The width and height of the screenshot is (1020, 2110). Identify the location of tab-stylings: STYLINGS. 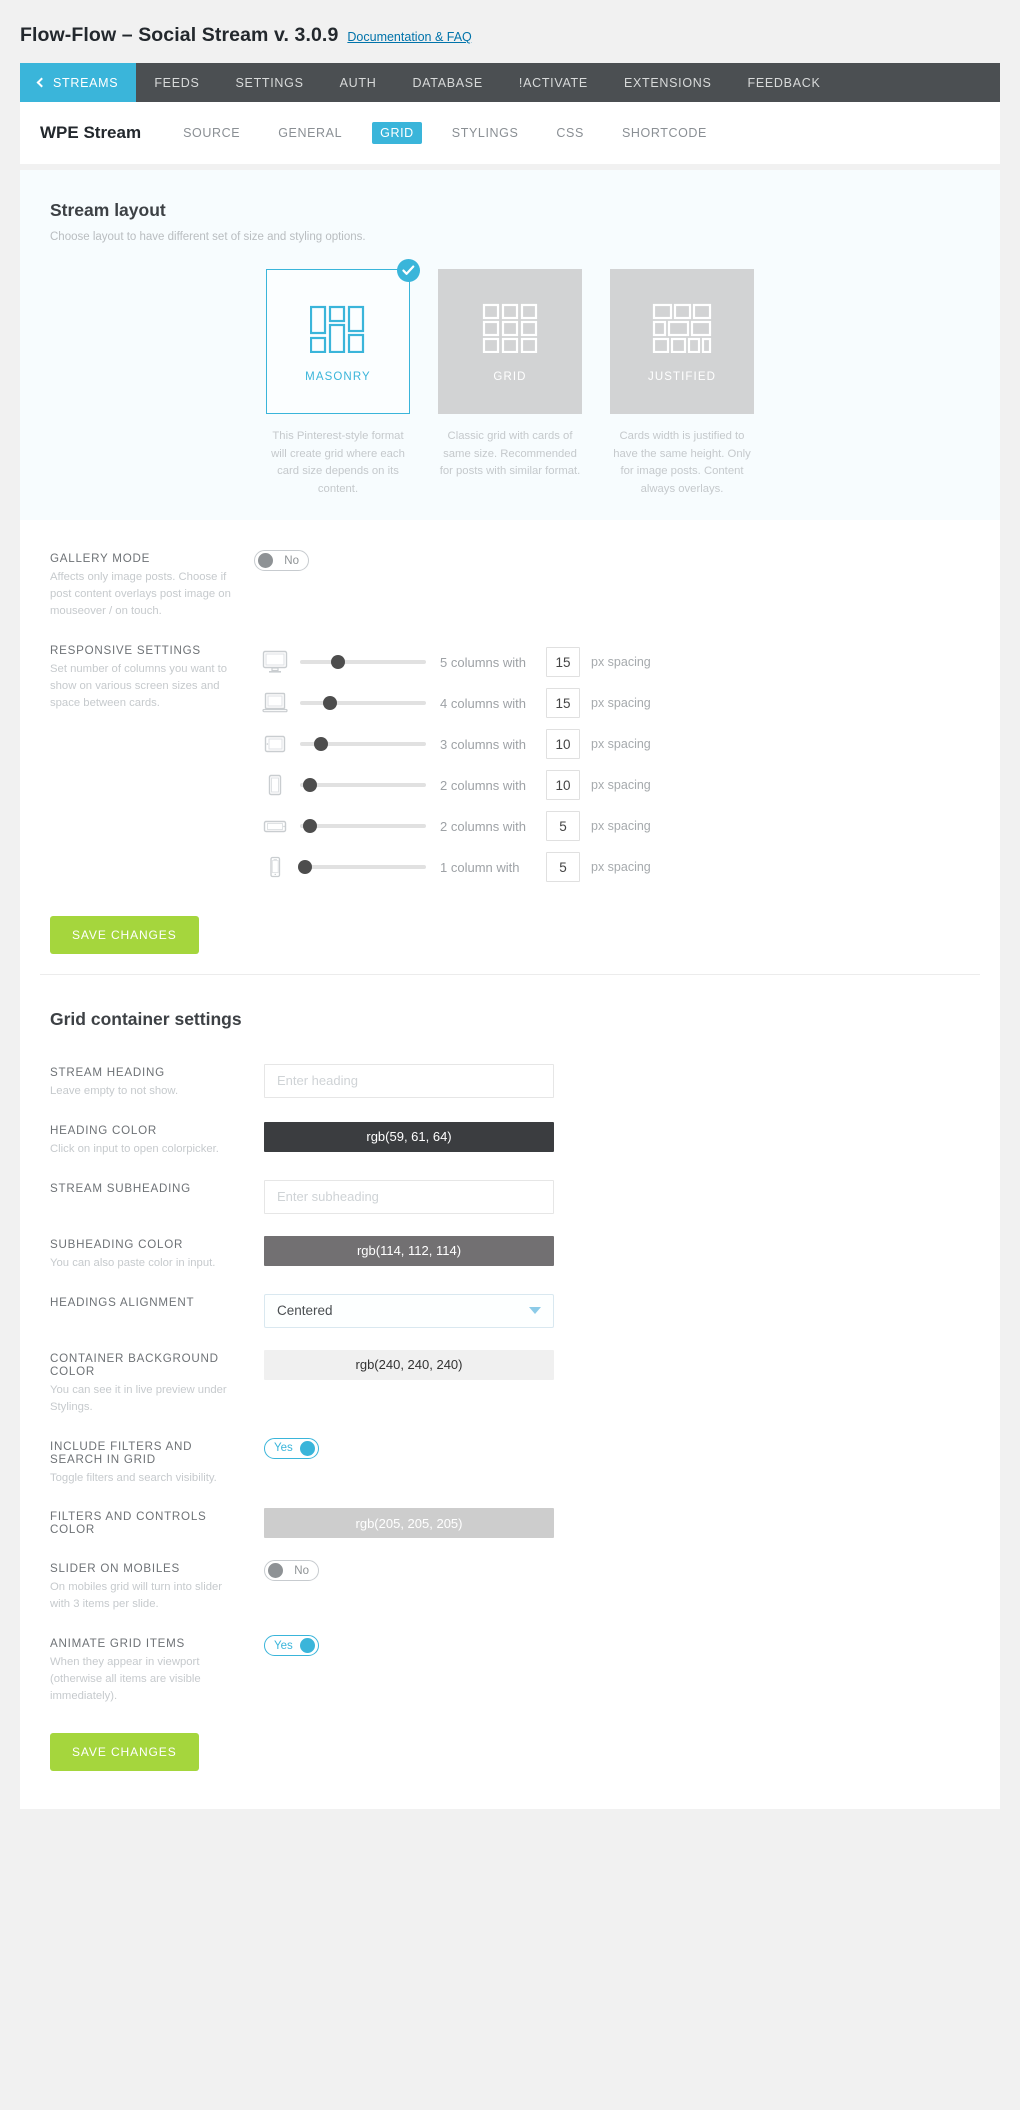
(485, 133).